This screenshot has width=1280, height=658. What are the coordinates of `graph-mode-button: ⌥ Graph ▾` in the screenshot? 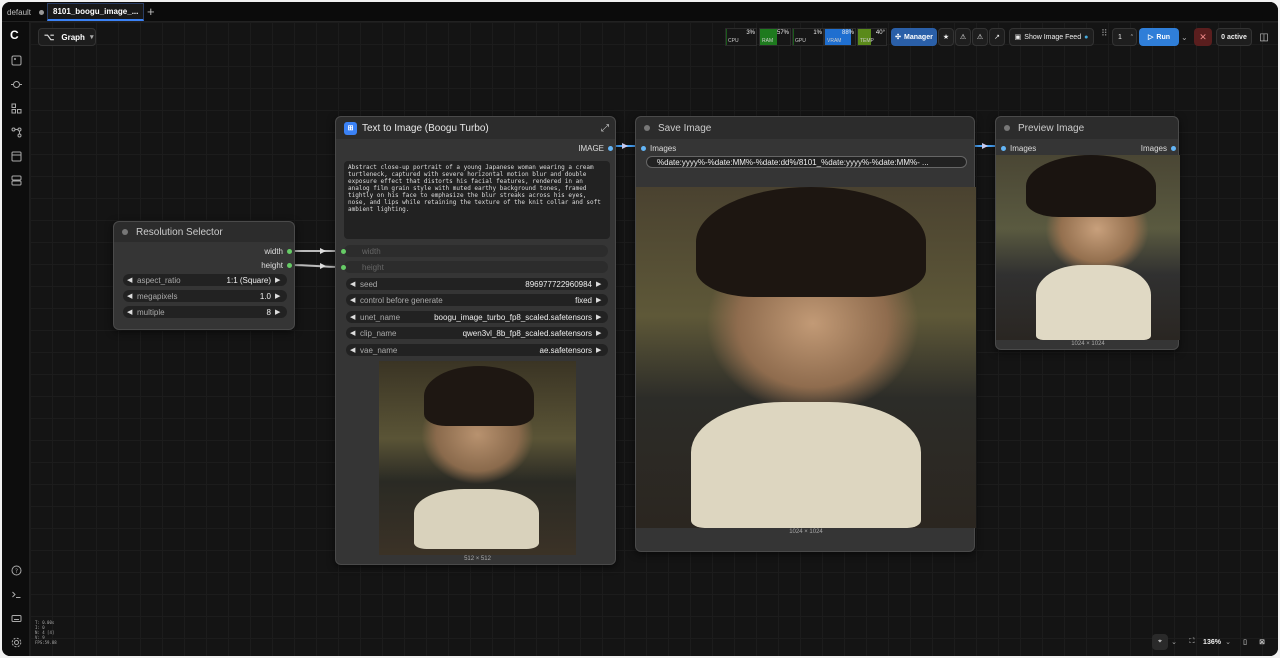 It's located at (67, 37).